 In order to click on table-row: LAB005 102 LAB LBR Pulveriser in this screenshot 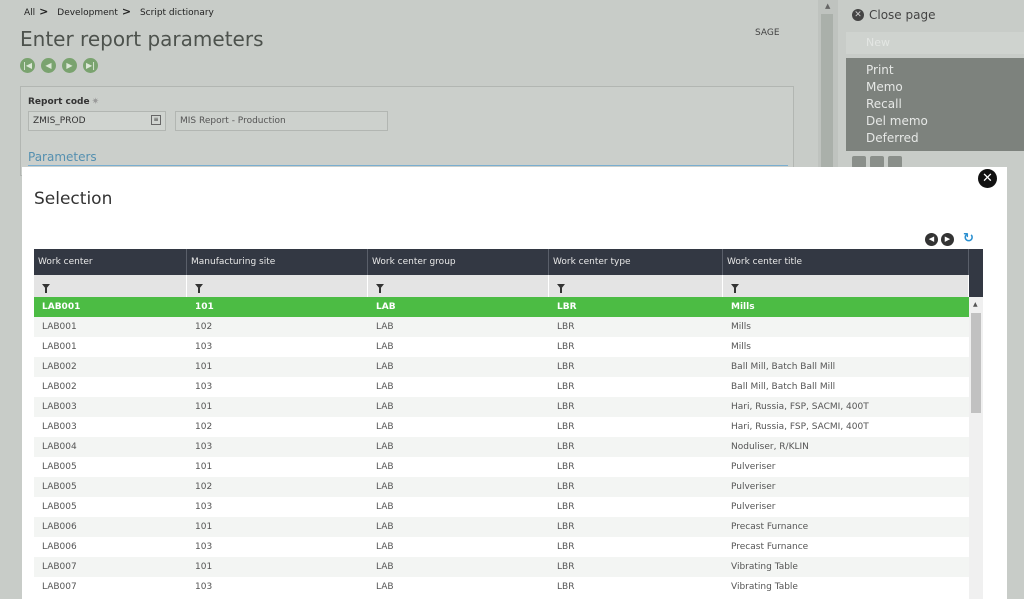, I will do `click(501, 487)`.